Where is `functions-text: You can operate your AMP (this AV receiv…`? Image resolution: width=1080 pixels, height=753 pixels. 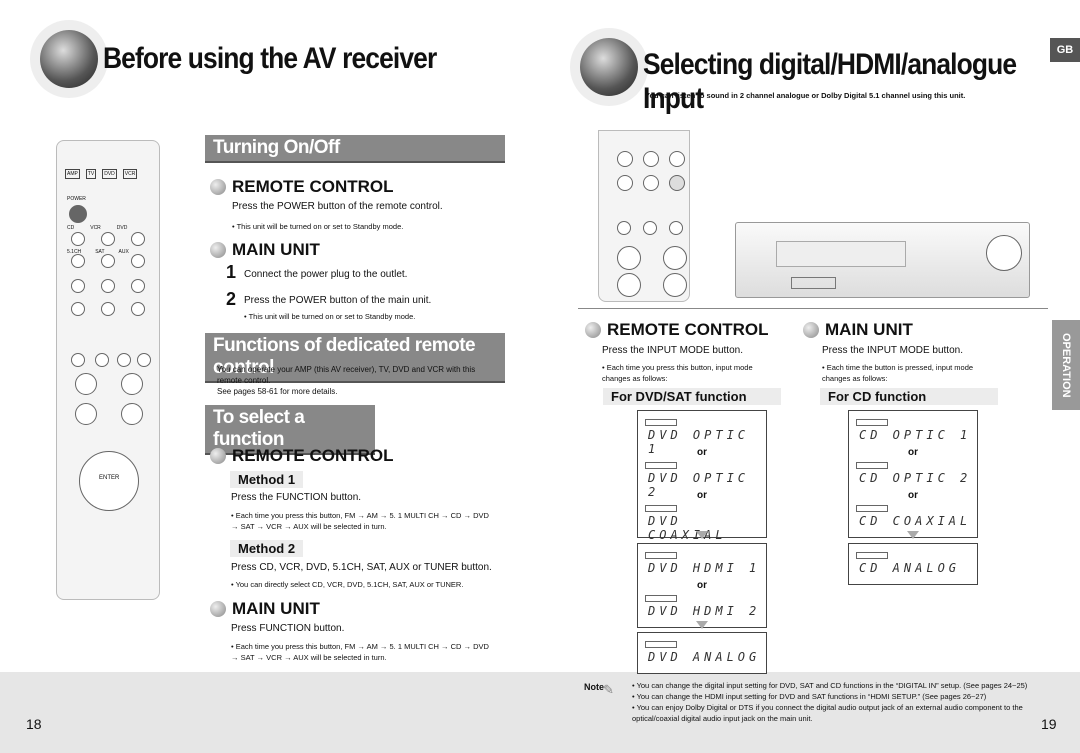 functions-text: You can operate your AMP (this AV receiv… is located at coordinates (346, 375).